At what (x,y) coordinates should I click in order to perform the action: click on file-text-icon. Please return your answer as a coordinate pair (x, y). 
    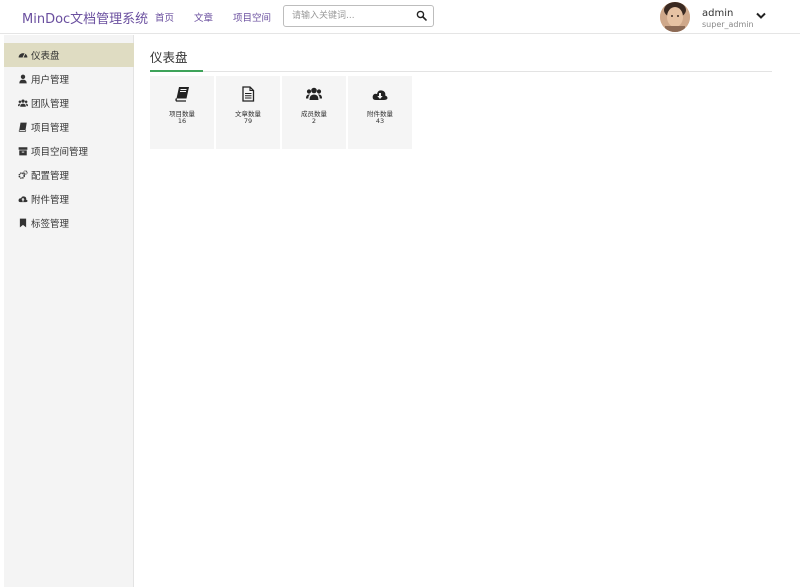
    Looking at the image, I should click on (248, 94).